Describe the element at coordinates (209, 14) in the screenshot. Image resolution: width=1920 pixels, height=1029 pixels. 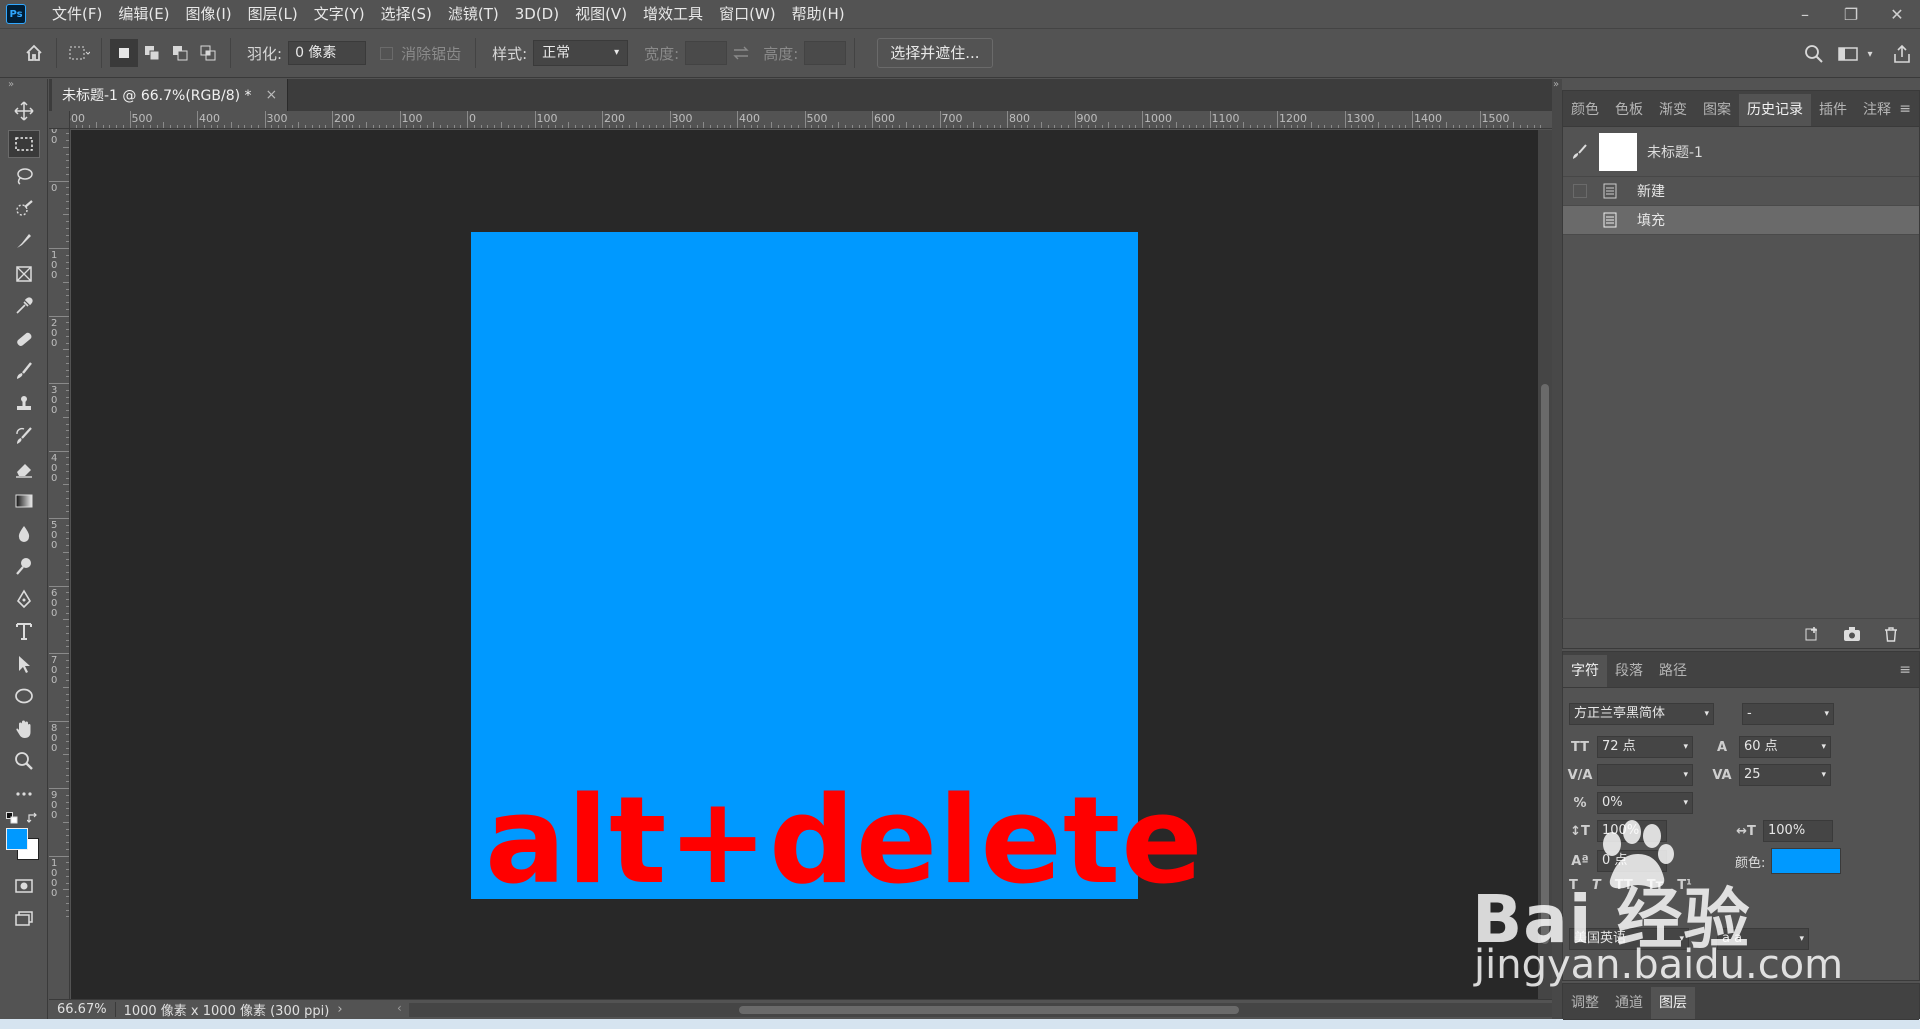
I see `menu-image: 图像(I)` at that location.